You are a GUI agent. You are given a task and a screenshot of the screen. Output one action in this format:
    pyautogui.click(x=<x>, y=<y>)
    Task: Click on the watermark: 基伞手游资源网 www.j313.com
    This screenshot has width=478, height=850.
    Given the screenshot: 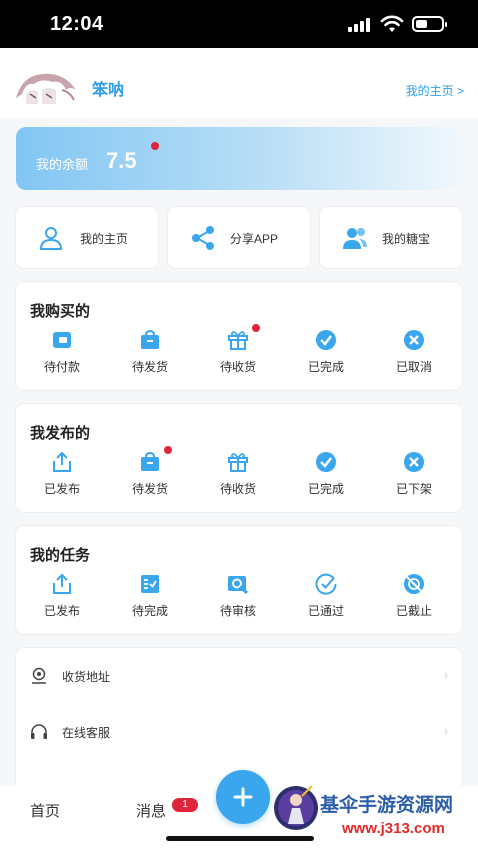 What is the action you would take?
    pyautogui.click(x=375, y=813)
    